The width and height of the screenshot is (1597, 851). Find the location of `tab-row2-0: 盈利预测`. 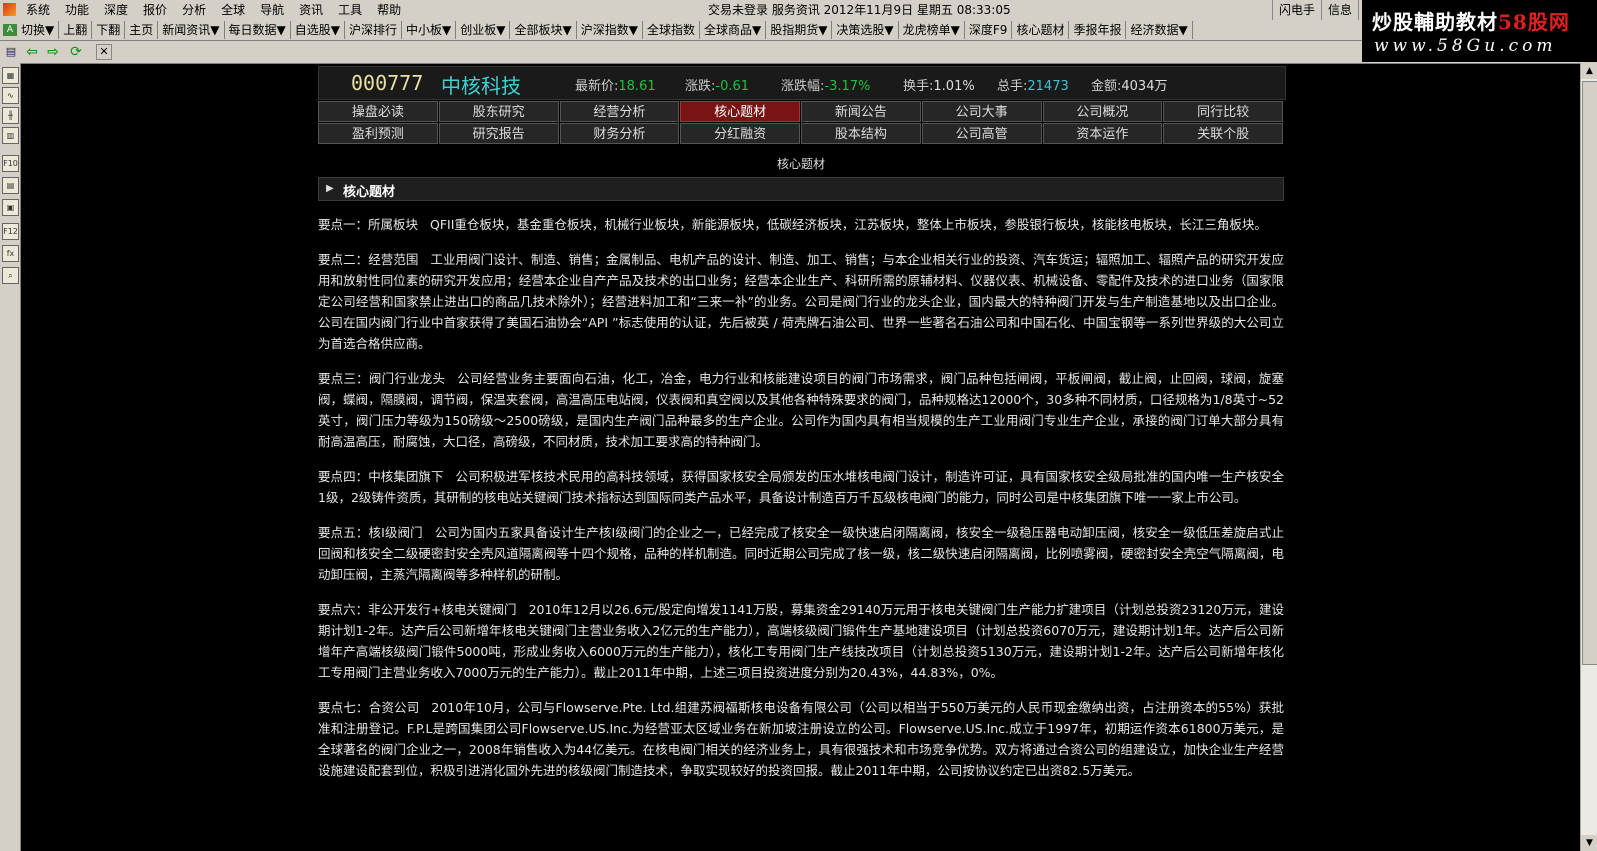

tab-row2-0: 盈利预测 is located at coordinates (378, 133).